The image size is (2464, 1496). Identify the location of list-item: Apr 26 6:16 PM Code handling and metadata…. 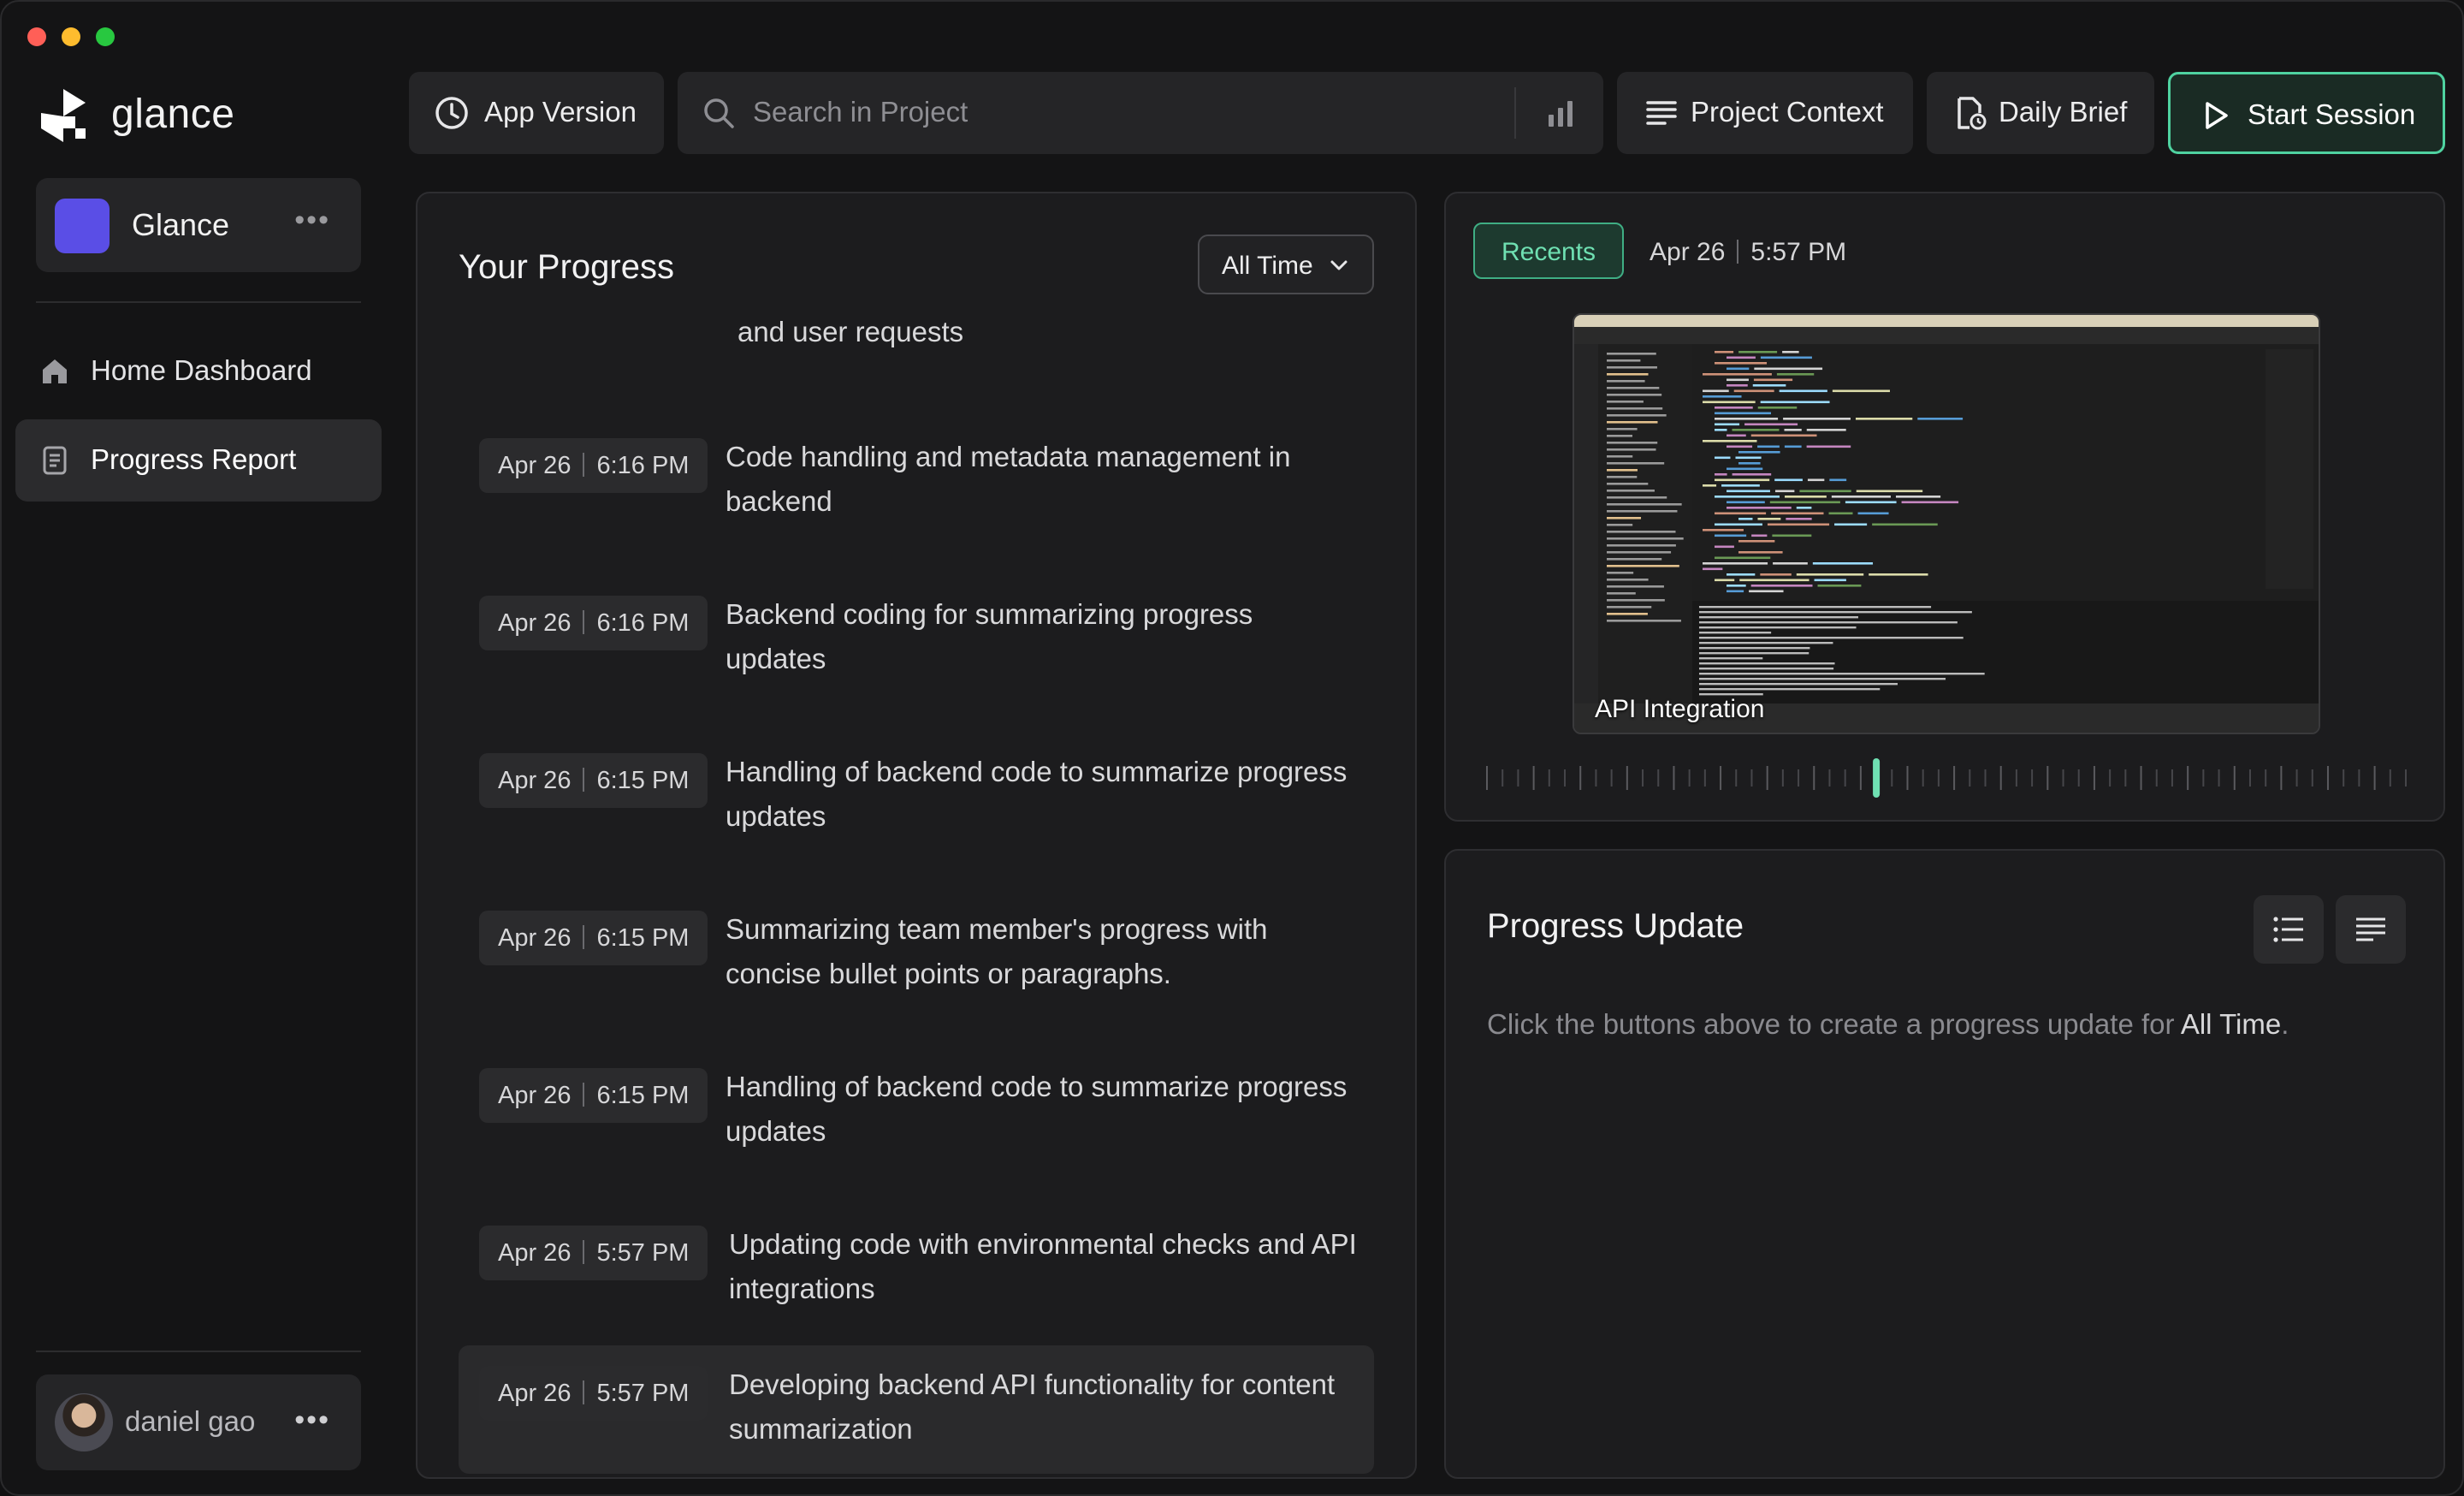
(916, 482).